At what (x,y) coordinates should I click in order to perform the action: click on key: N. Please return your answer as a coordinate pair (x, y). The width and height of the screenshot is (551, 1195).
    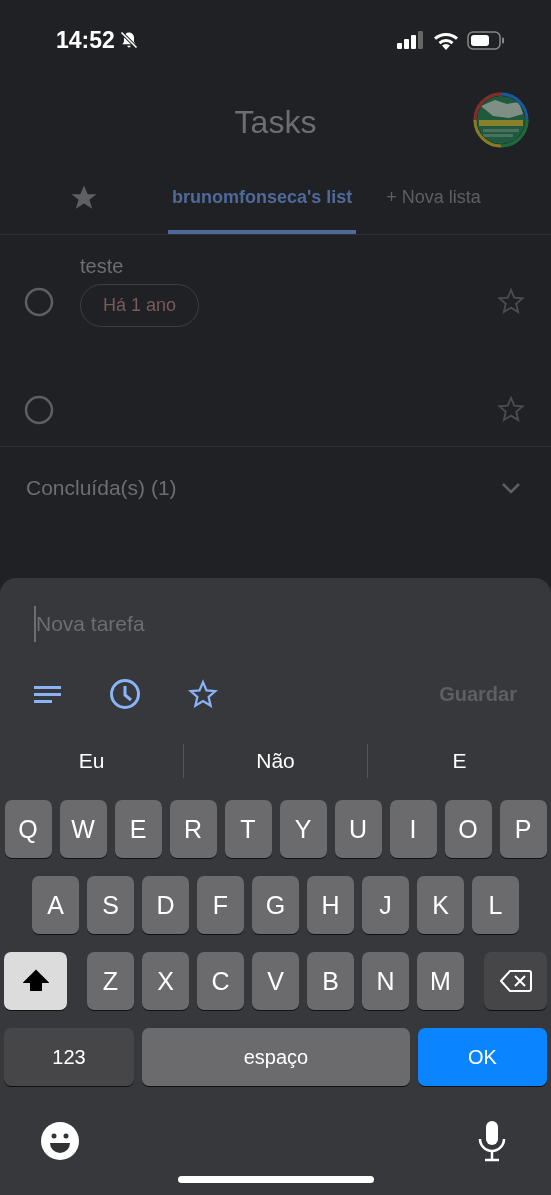
    Looking at the image, I should click on (385, 981).